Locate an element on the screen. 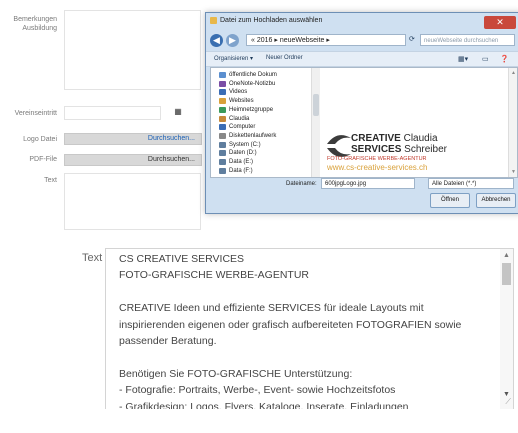  textarea-scrollbar: ▲ ▼ is located at coordinates (506, 329).